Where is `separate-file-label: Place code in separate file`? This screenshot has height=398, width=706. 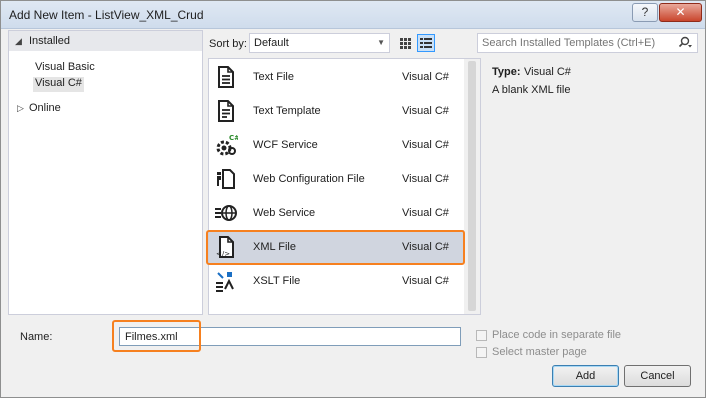
separate-file-label: Place code in separate file is located at coordinates (557, 335).